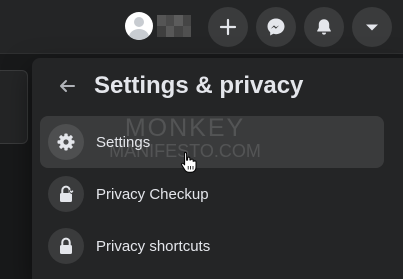 The height and width of the screenshot is (279, 403). I want to click on plus-icon, so click(228, 27).